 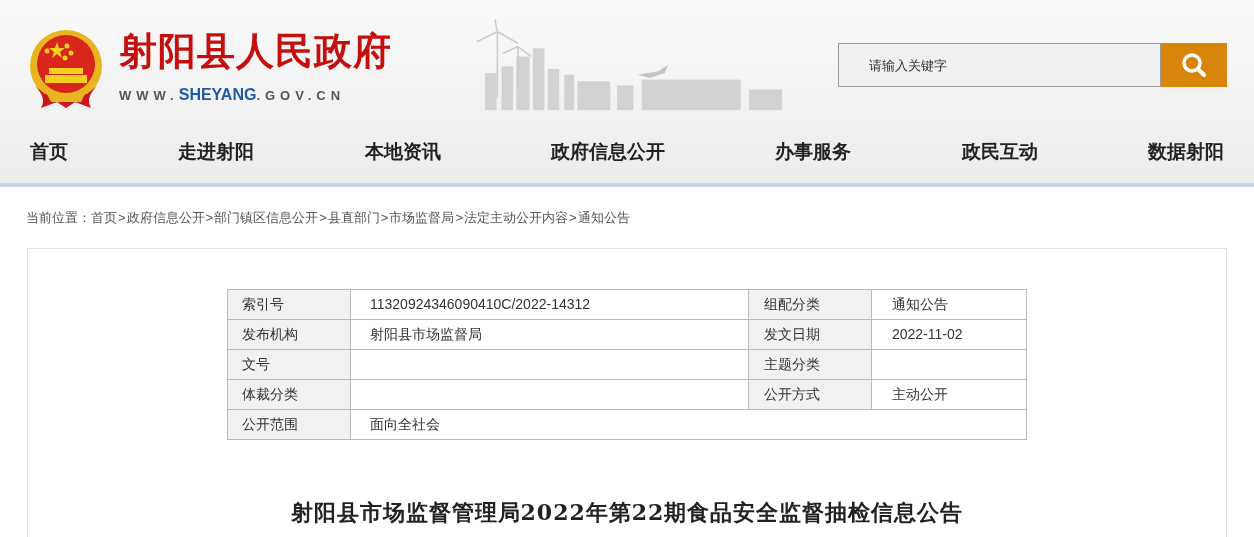 I want to click on breadcrumb-label: 当前位置：, so click(x=58, y=218).